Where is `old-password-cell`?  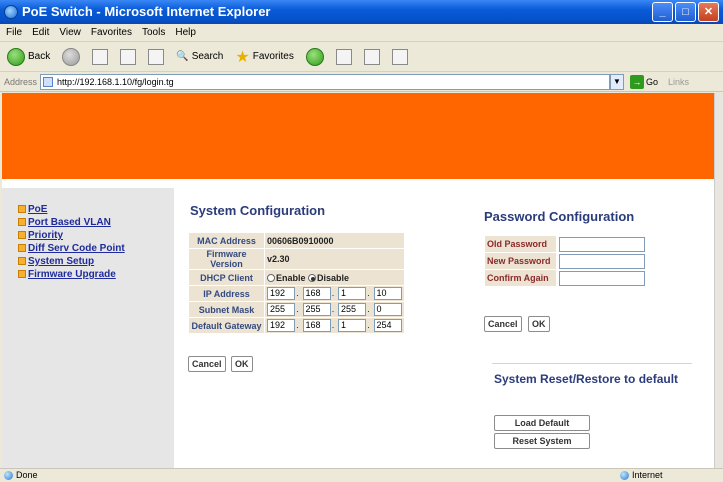 old-password-cell is located at coordinates (602, 244).